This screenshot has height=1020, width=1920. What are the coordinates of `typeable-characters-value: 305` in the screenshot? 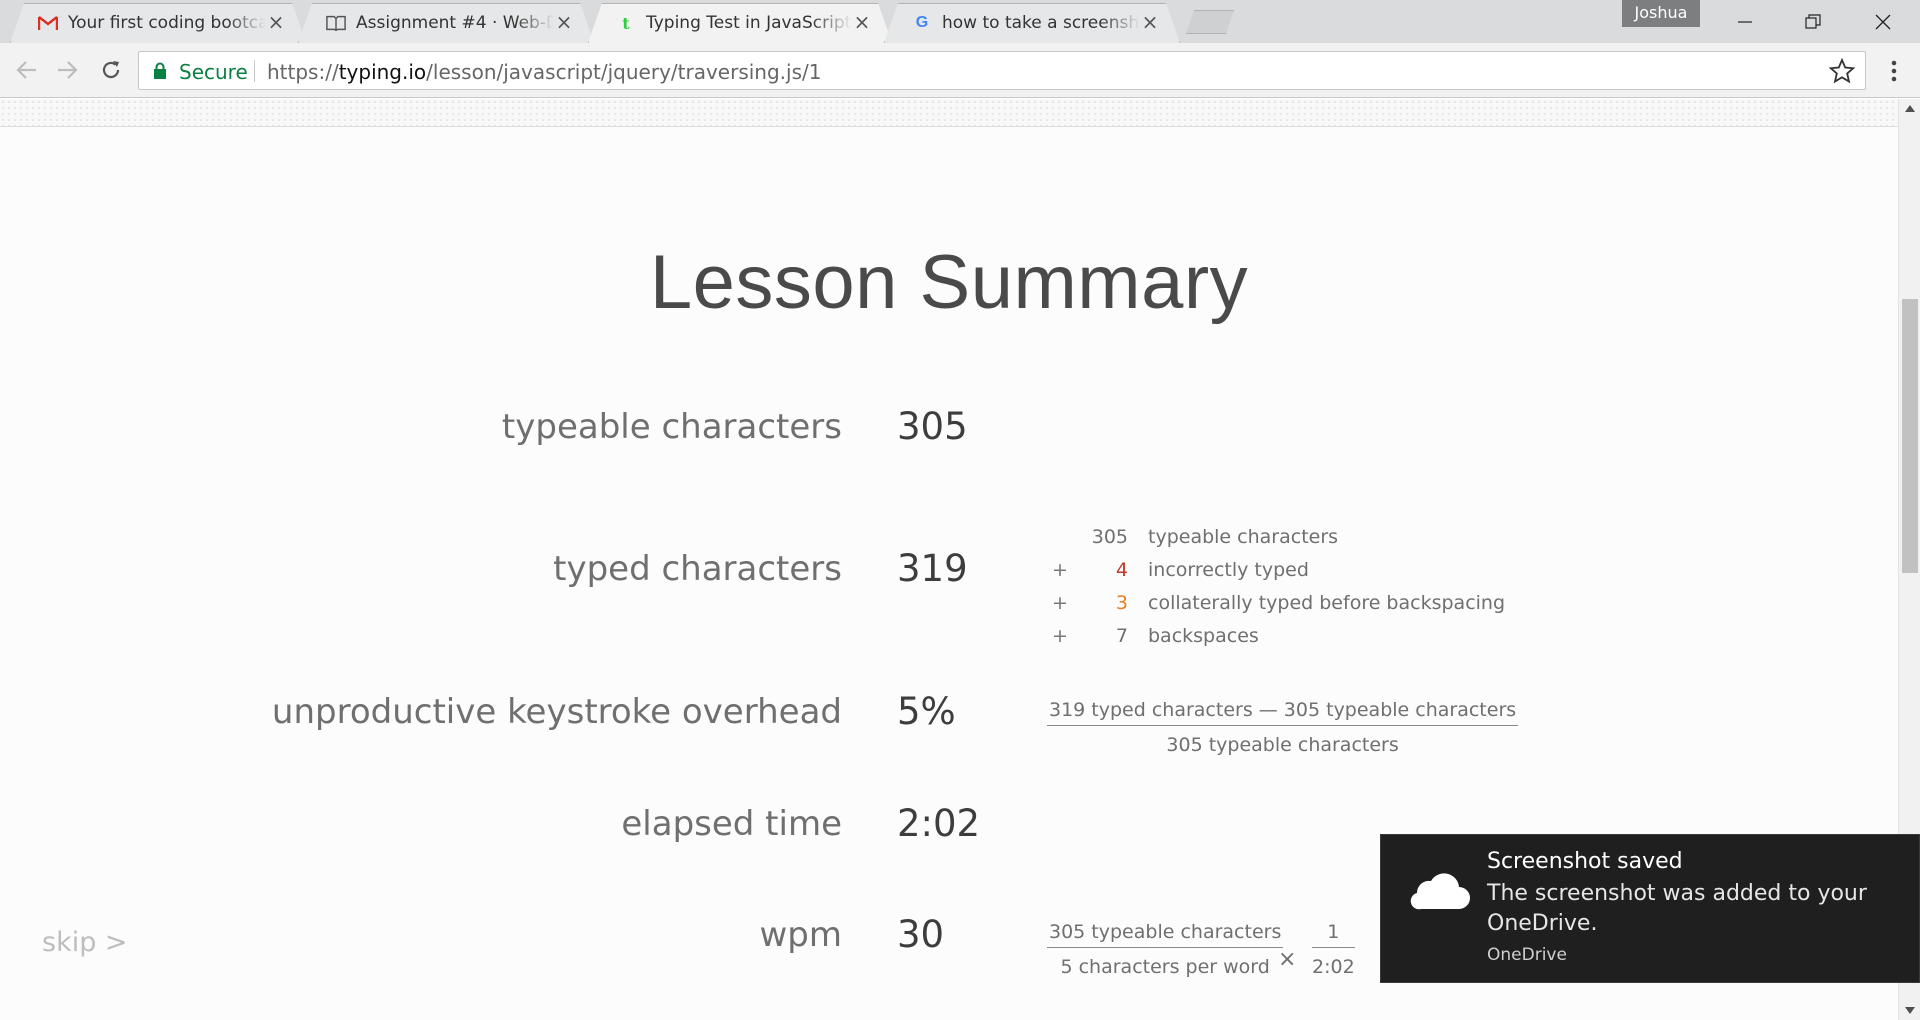 It's located at (932, 426).